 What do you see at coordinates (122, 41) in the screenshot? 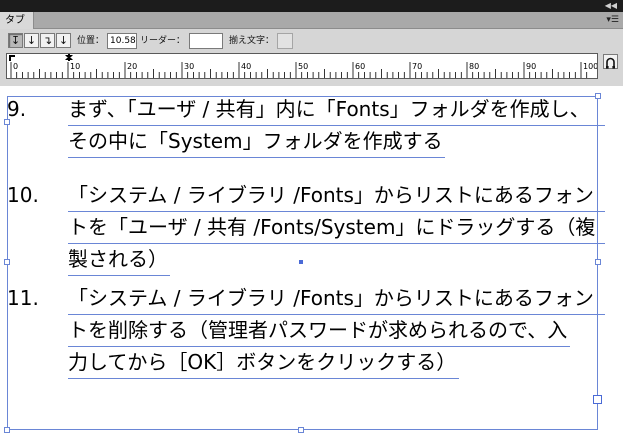
I see `position-input: 10.58` at bounding box center [122, 41].